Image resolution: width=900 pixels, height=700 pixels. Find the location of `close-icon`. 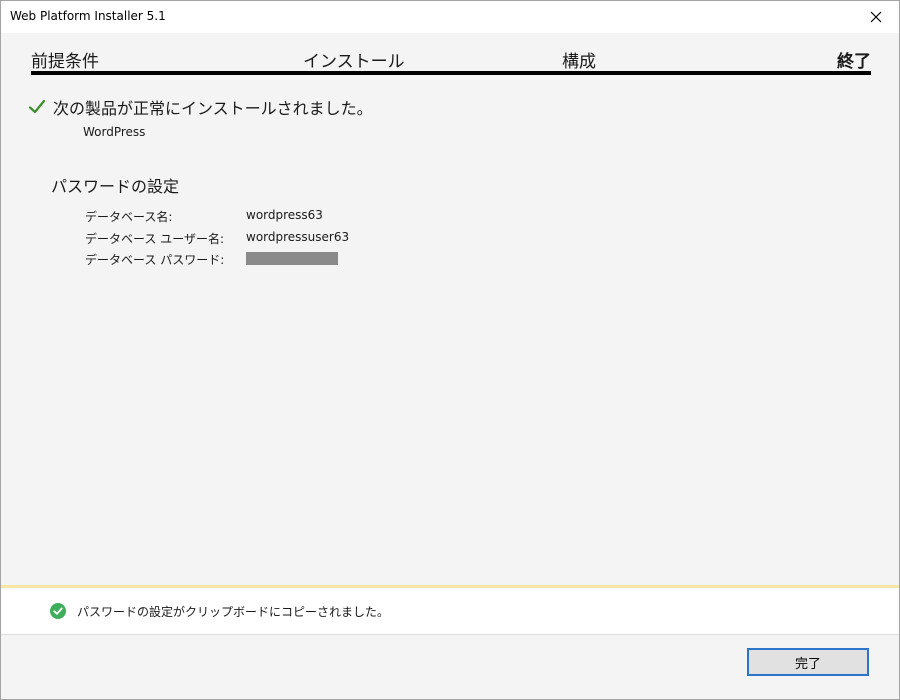

close-icon is located at coordinates (876, 17).